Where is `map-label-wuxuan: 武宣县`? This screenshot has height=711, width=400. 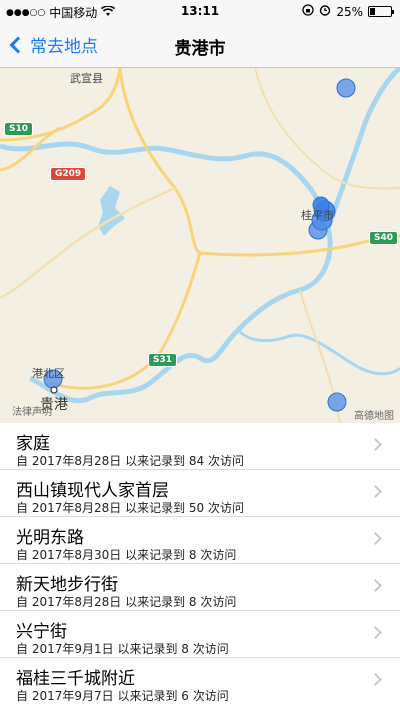
map-label-wuxuan: 武宣县 is located at coordinates (86, 78).